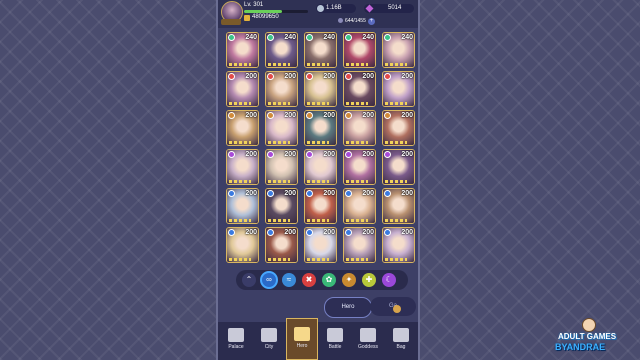  Describe the element at coordinates (369, 280) in the screenshot. I see `light-filter-icon: ✚` at that location.